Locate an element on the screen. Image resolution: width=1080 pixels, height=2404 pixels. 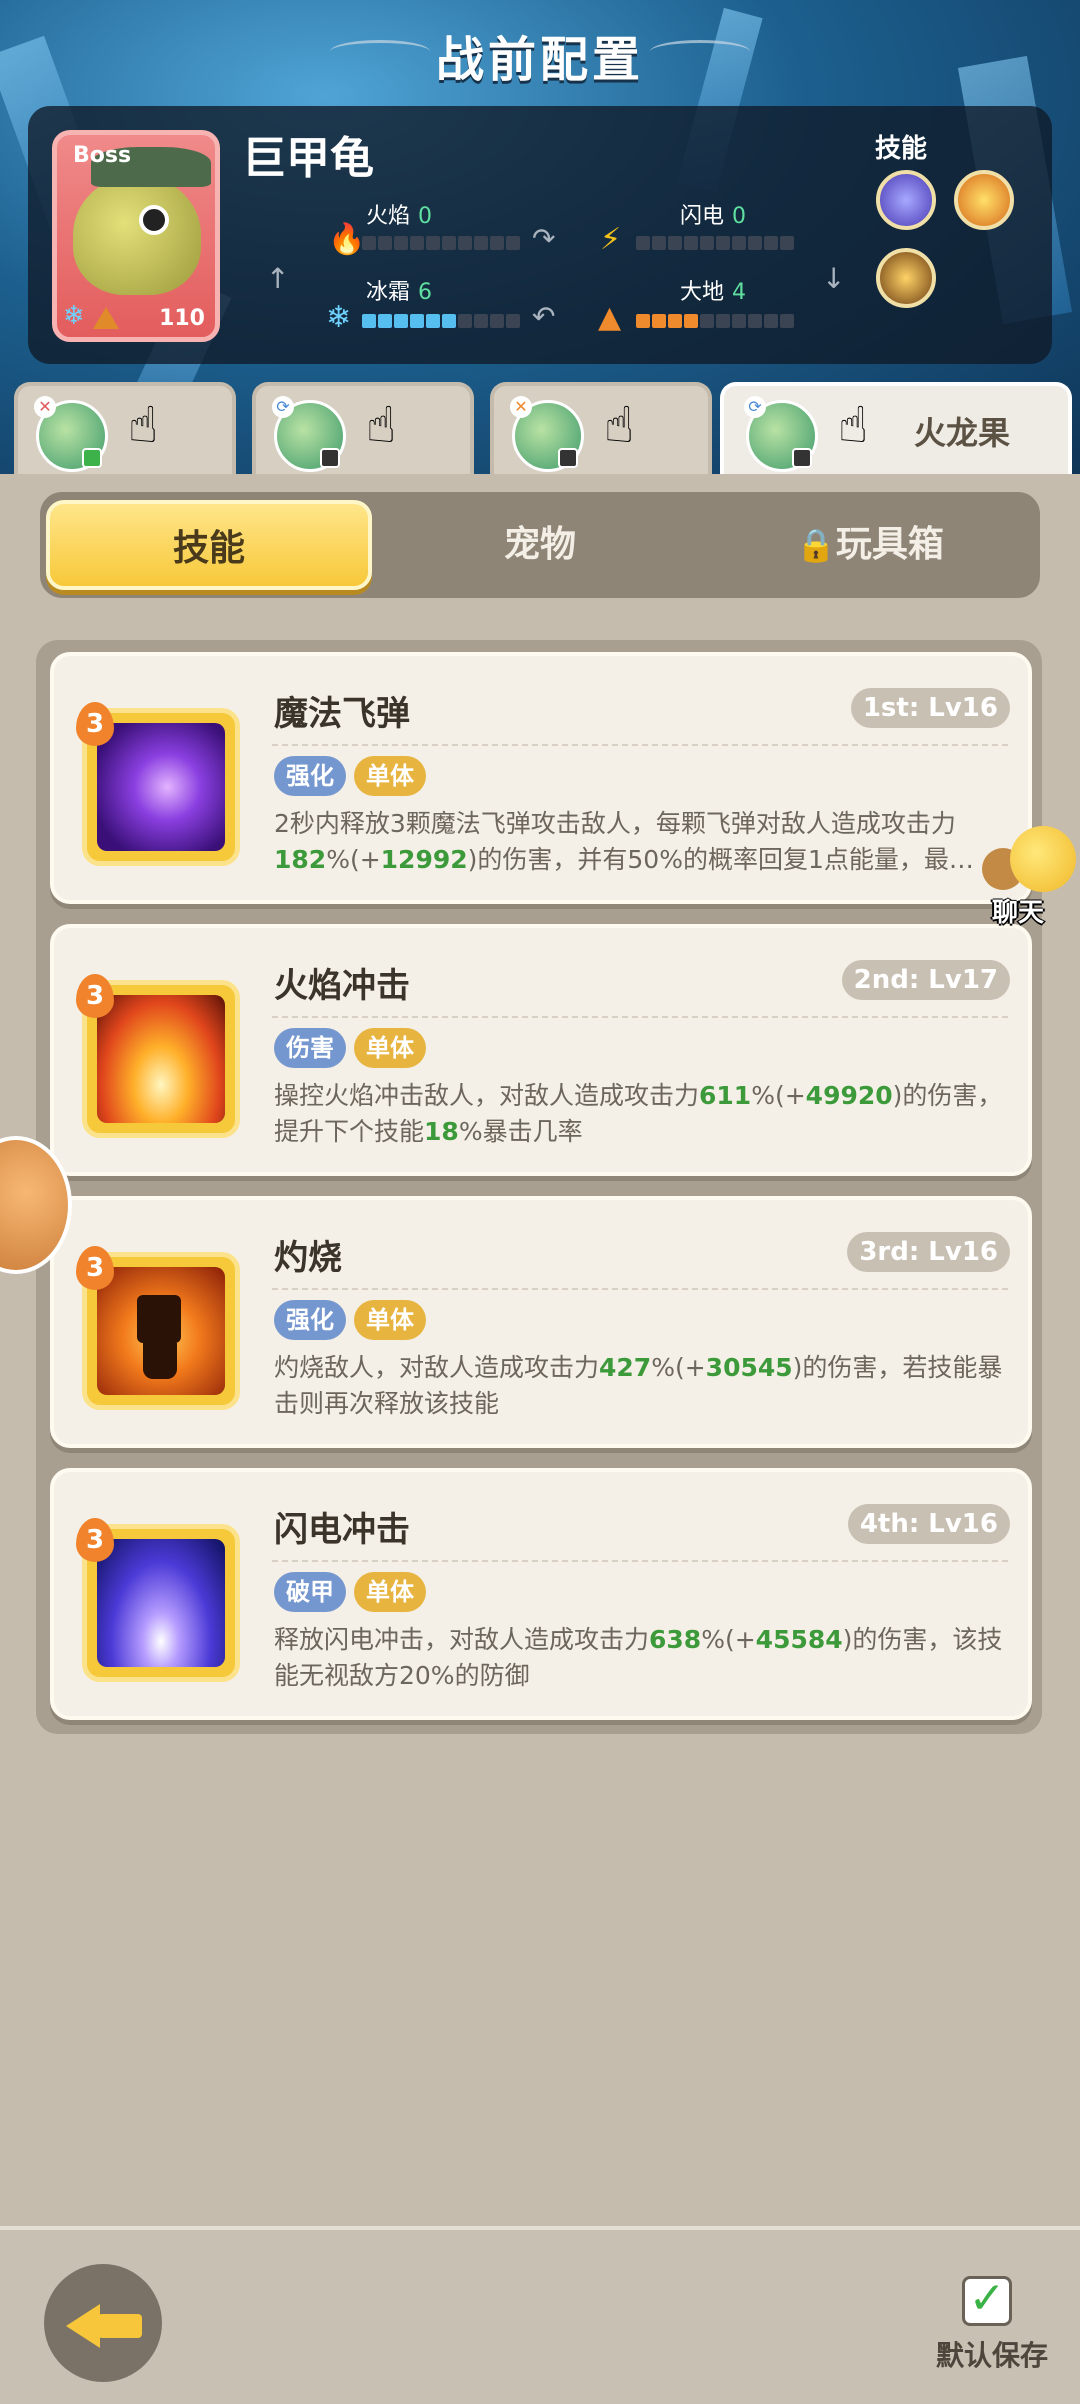
boss-eye is located at coordinates (154, 220).